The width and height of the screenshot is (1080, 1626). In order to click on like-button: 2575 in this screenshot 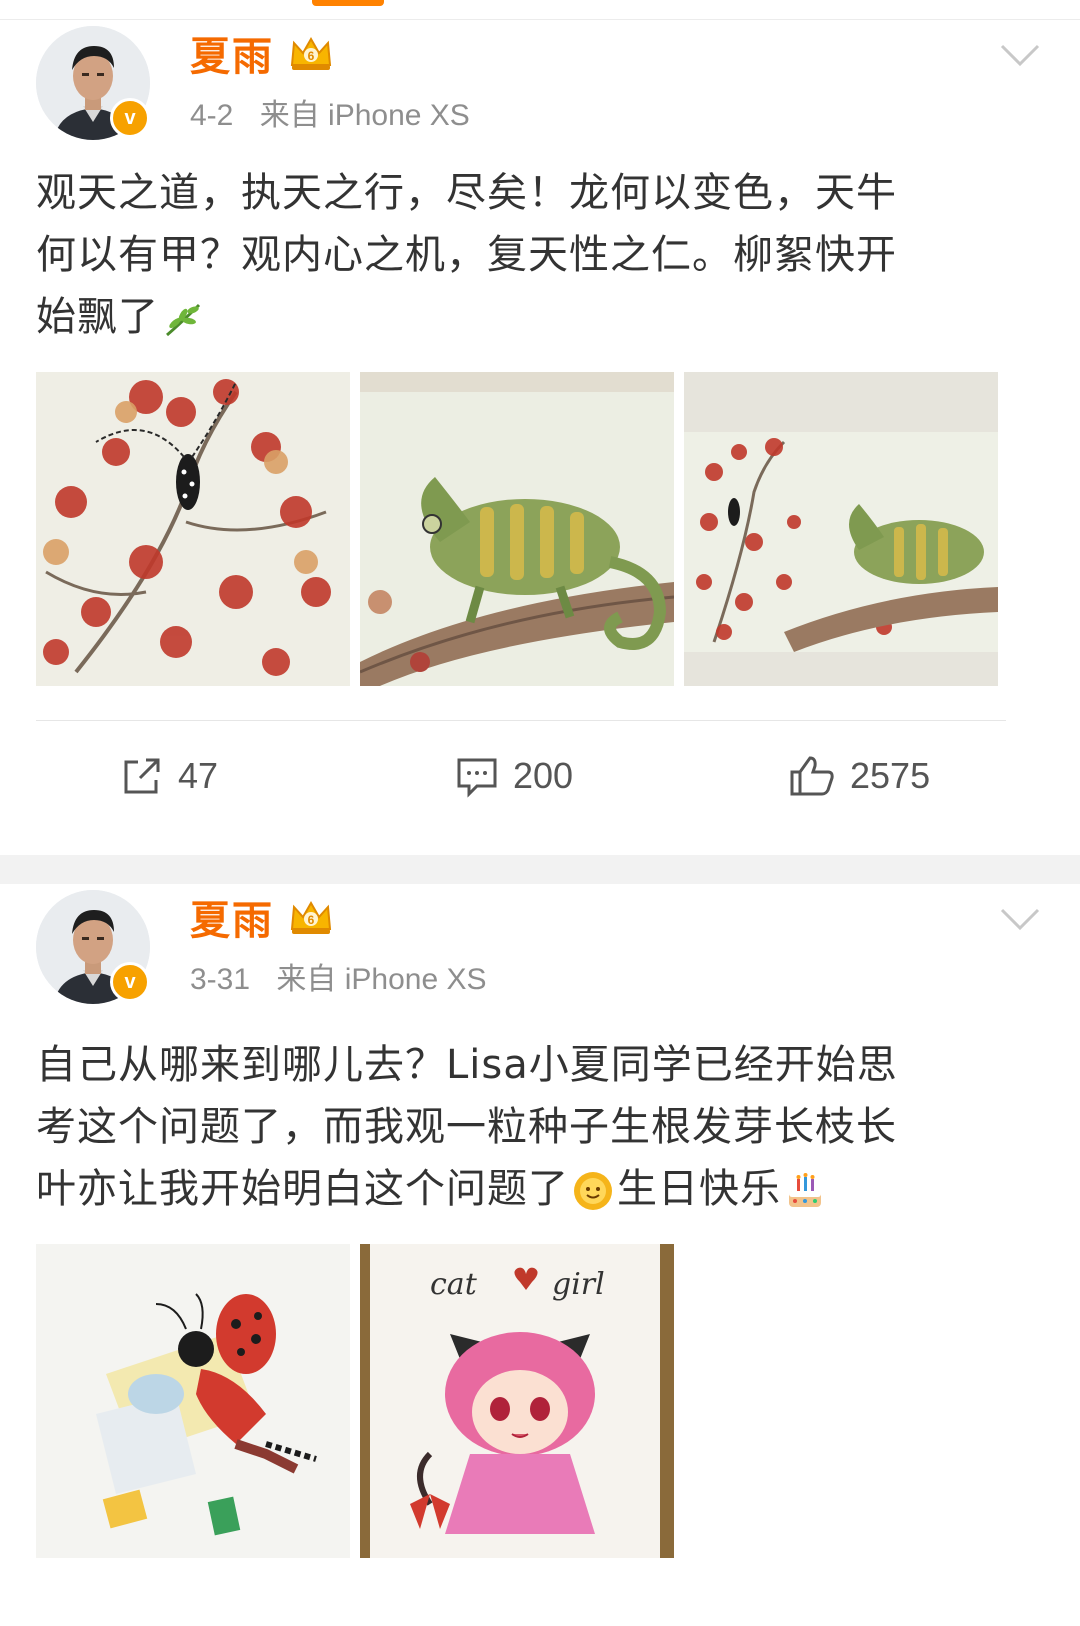, I will do `click(859, 776)`.